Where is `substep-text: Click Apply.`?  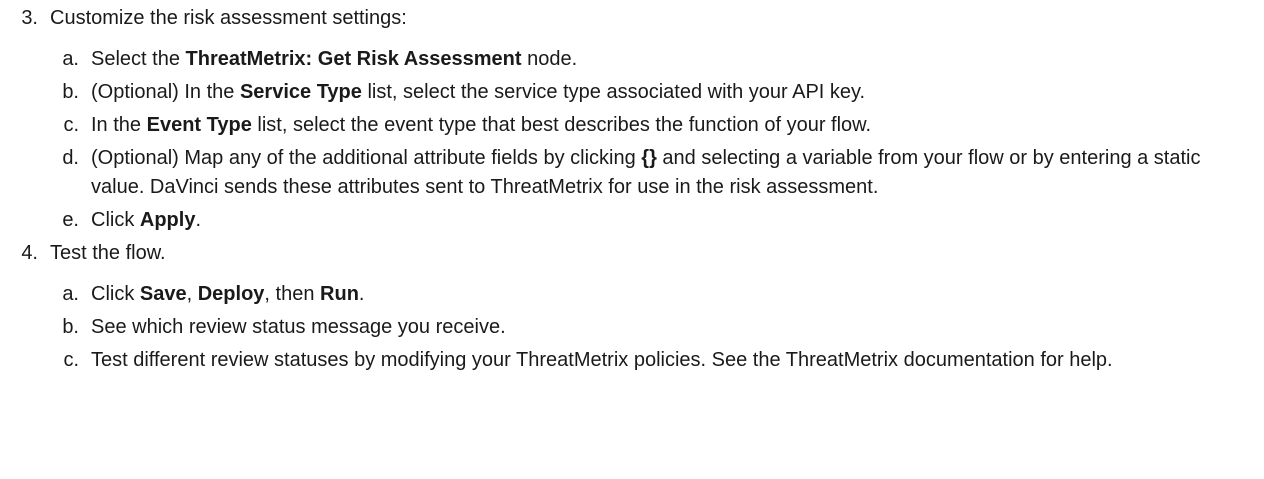 substep-text: Click Apply. is located at coordinates (671, 220).